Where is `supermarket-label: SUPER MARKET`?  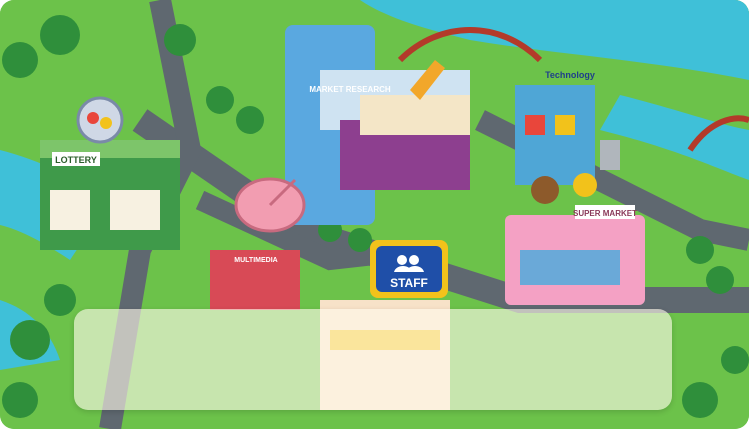
supermarket-label: SUPER MARKET is located at coordinates (605, 213).